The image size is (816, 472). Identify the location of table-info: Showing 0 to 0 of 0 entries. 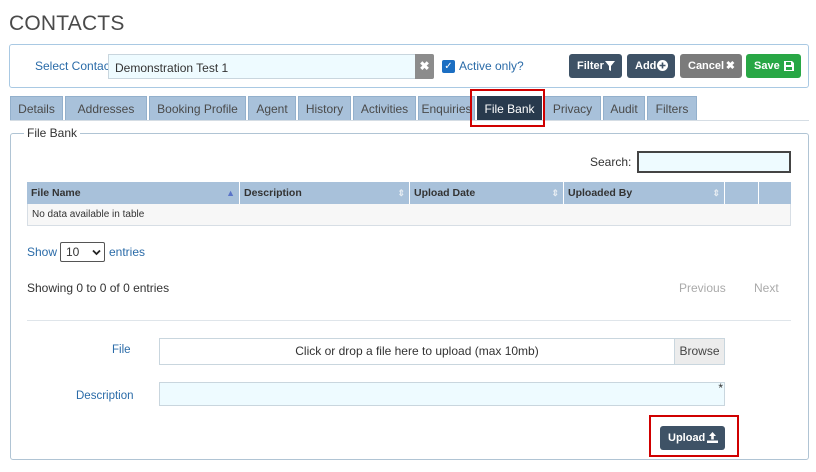
(98, 288).